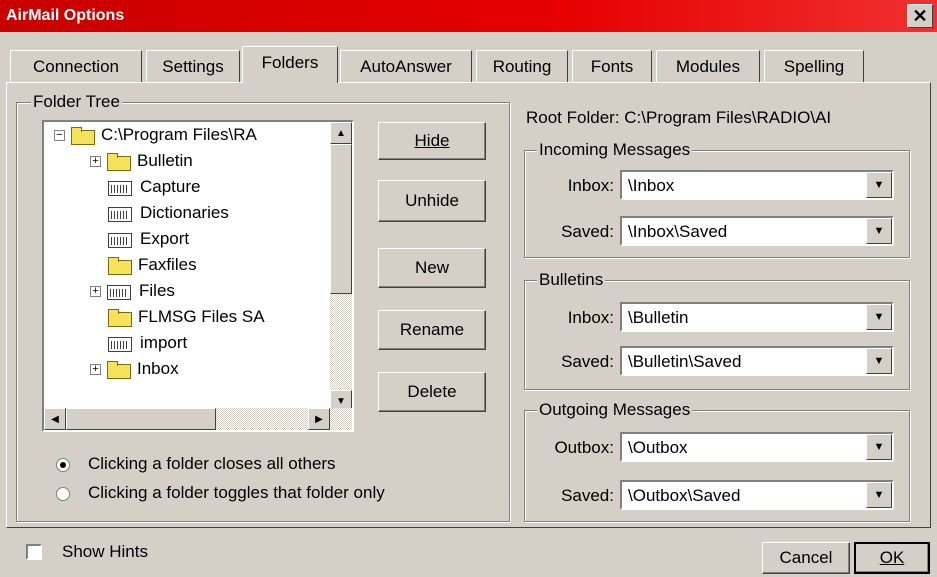 The width and height of the screenshot is (937, 577). I want to click on tab-label: Fonts, so click(612, 66).